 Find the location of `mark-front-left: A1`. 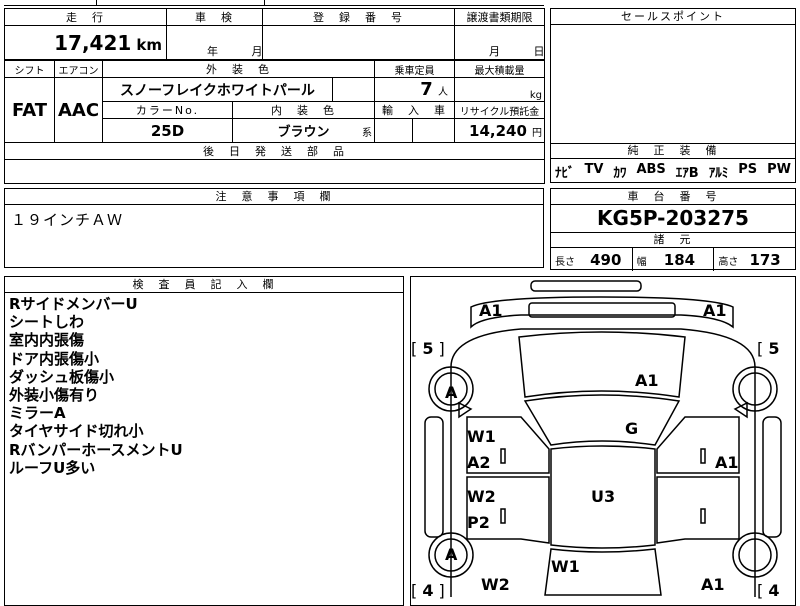

mark-front-left: A1 is located at coordinates (491, 310).